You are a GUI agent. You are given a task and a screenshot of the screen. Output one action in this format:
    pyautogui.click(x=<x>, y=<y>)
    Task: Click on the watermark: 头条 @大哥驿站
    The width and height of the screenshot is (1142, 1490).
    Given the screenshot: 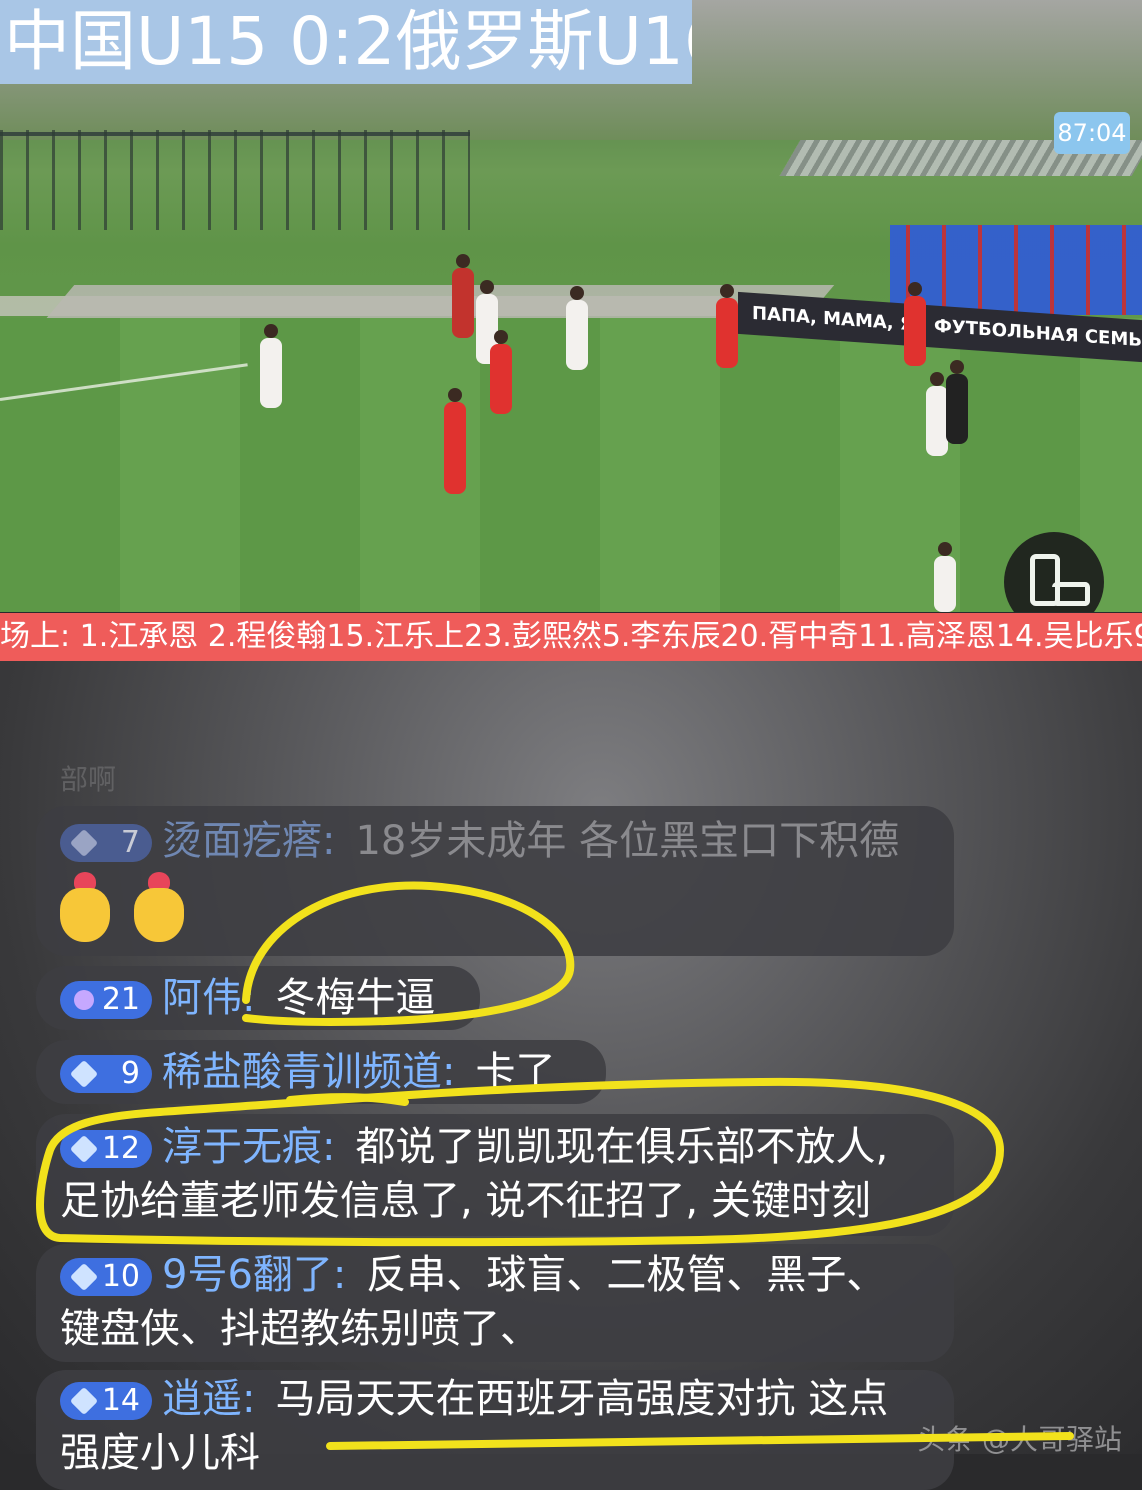 What is the action you would take?
    pyautogui.click(x=1019, y=1439)
    